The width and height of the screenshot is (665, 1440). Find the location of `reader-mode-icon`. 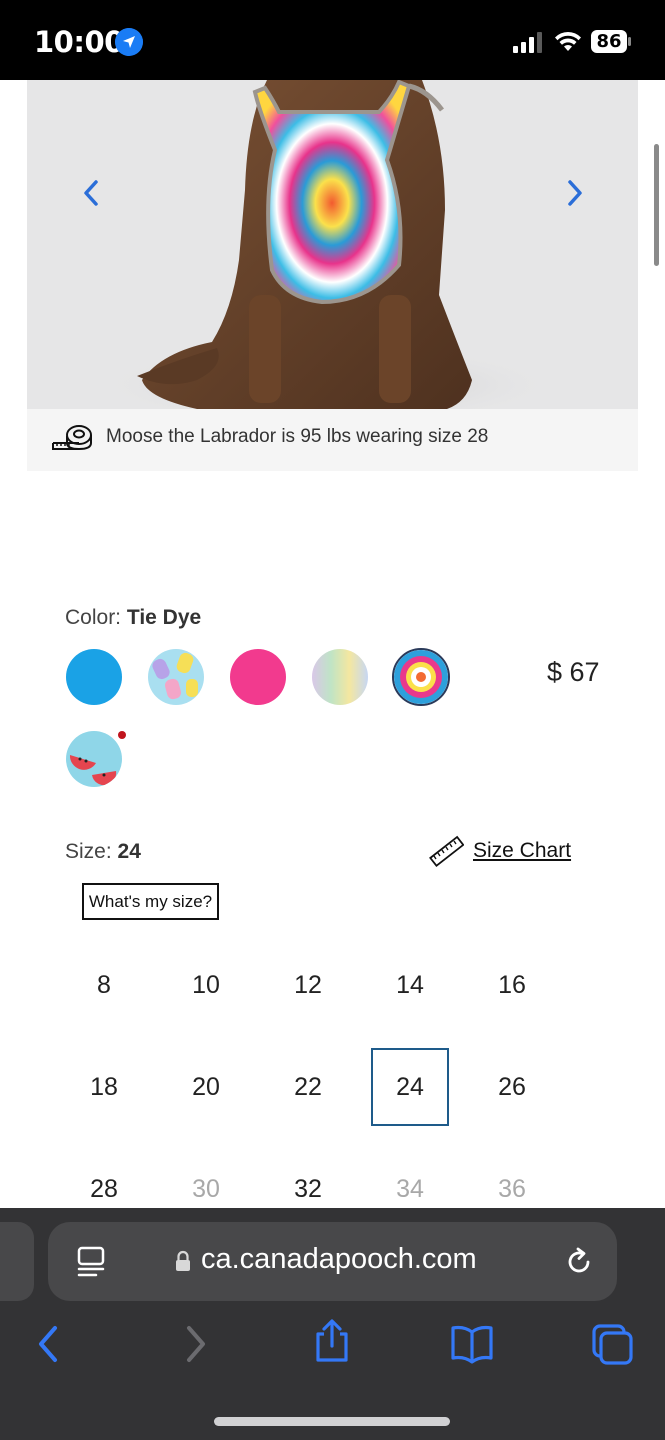

reader-mode-icon is located at coordinates (91, 1262).